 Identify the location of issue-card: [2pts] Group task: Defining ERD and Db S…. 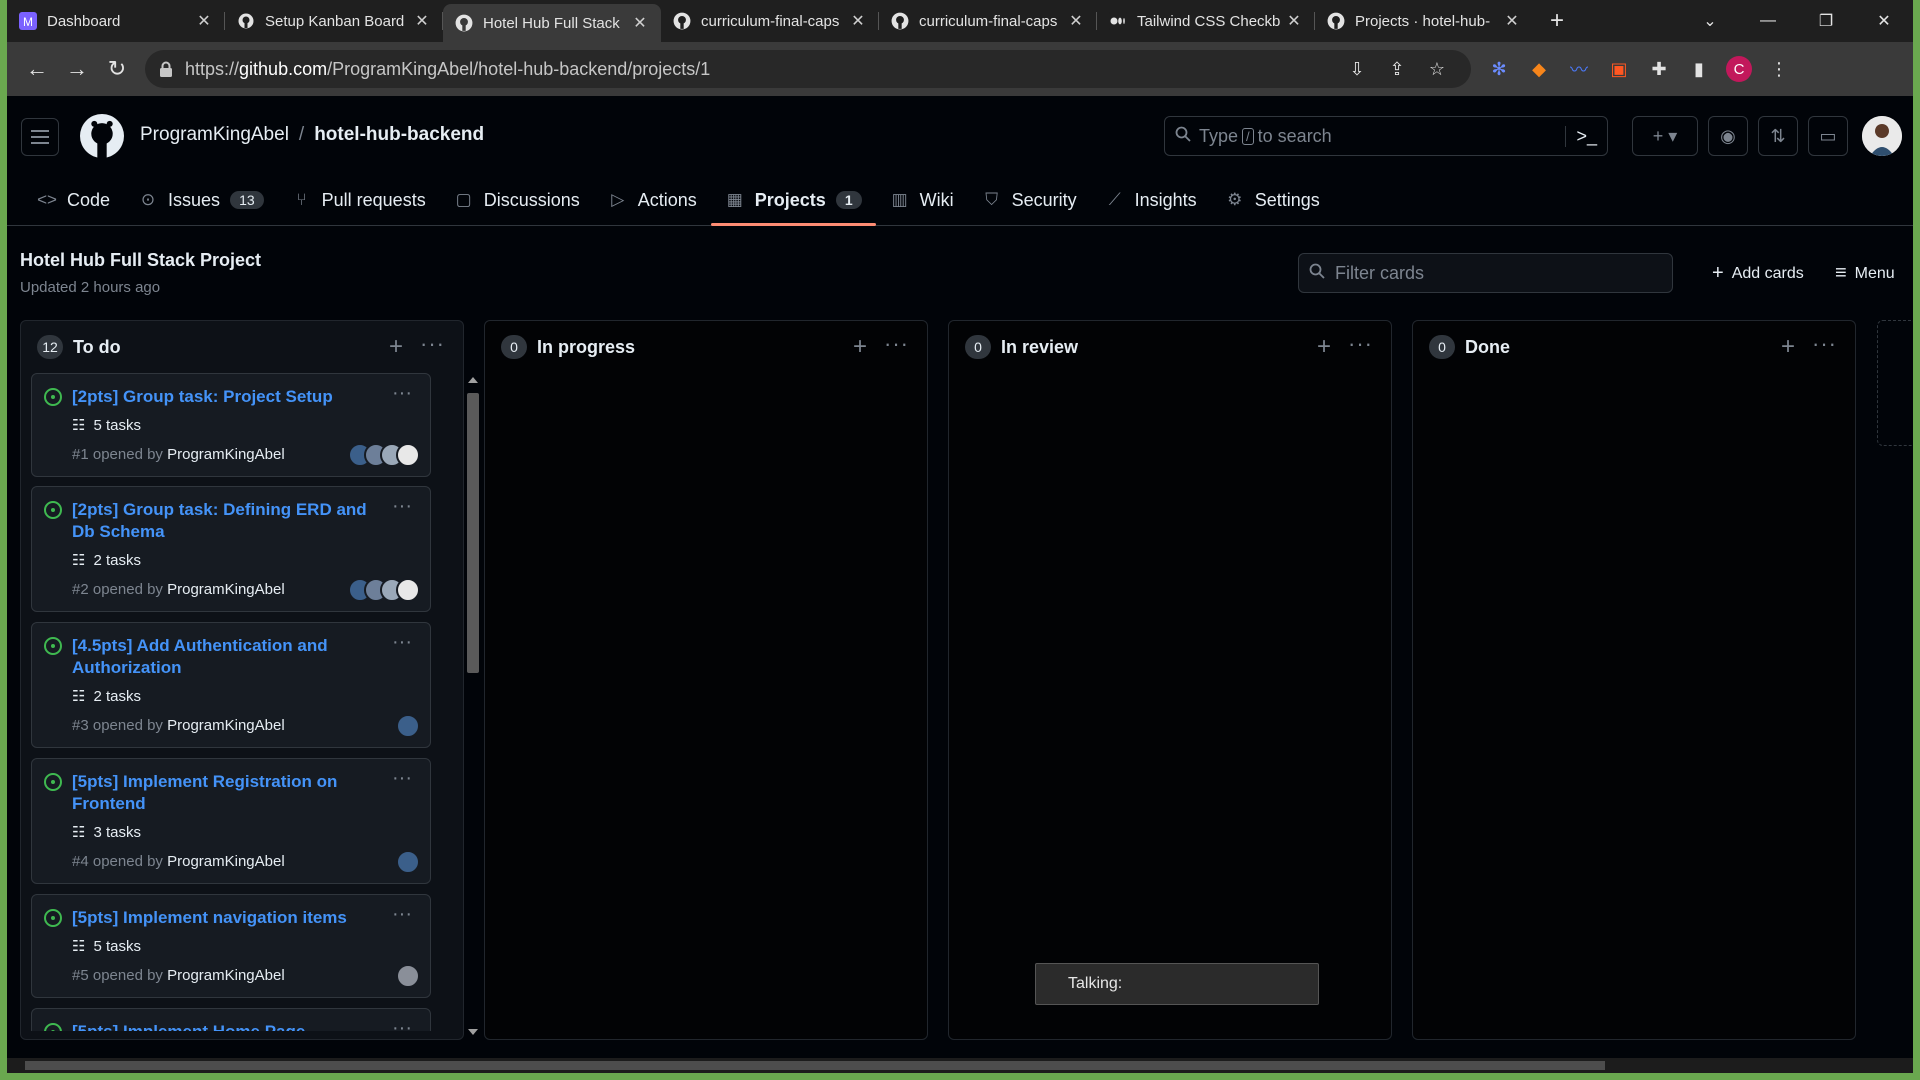
(231, 549).